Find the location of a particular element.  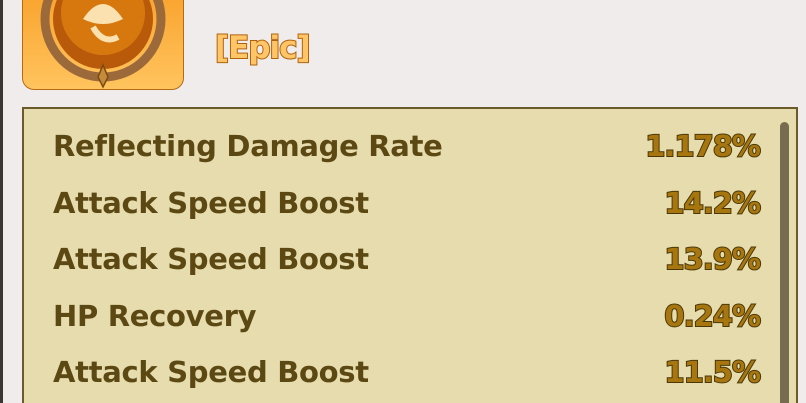

stat-name: HP Recovery is located at coordinates (154, 315).